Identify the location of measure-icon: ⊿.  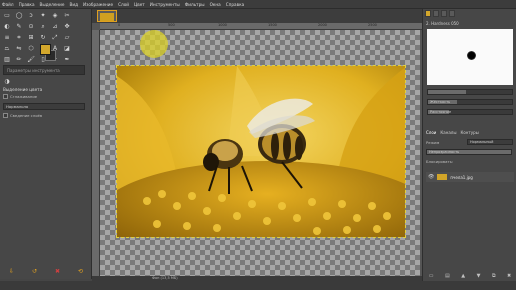
(55, 27).